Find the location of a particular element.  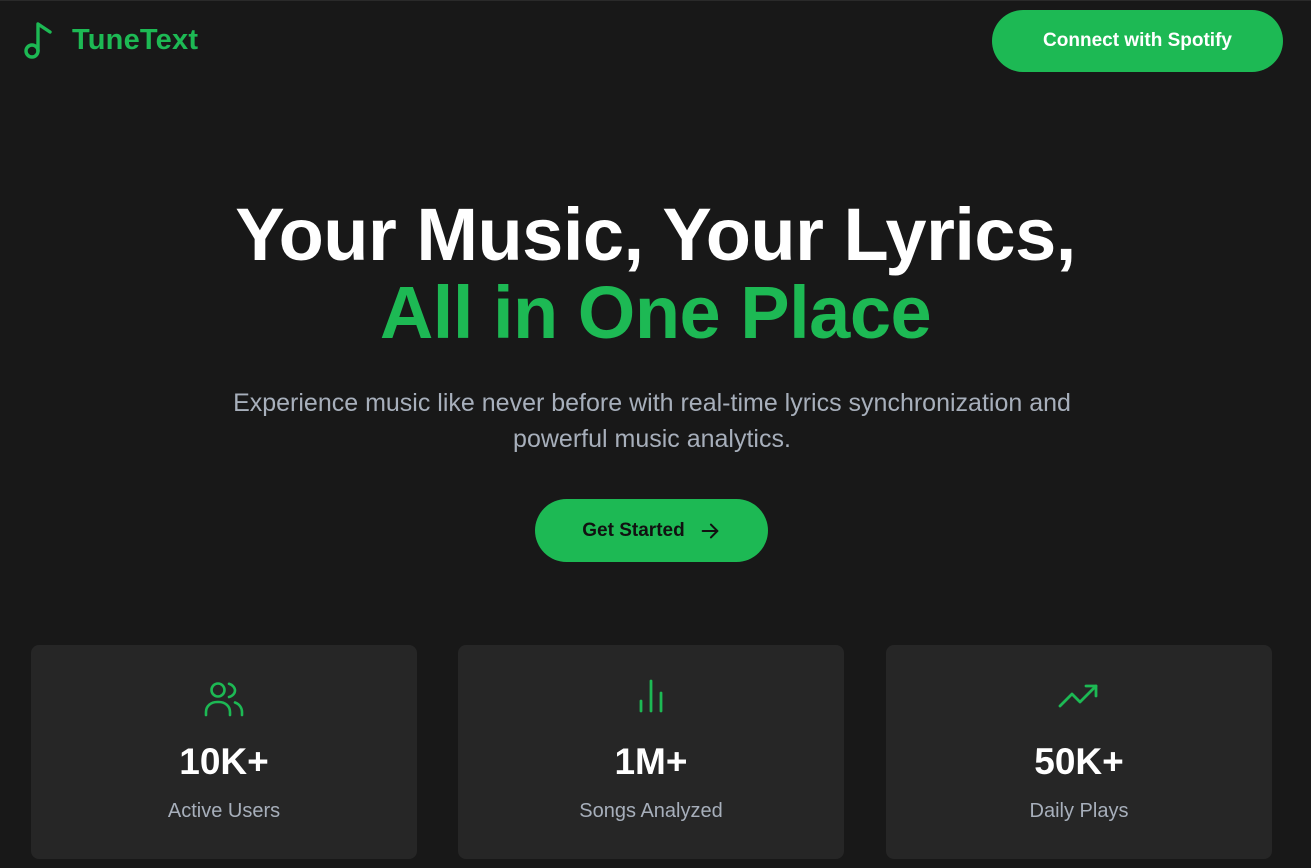

users-icon is located at coordinates (224, 699).